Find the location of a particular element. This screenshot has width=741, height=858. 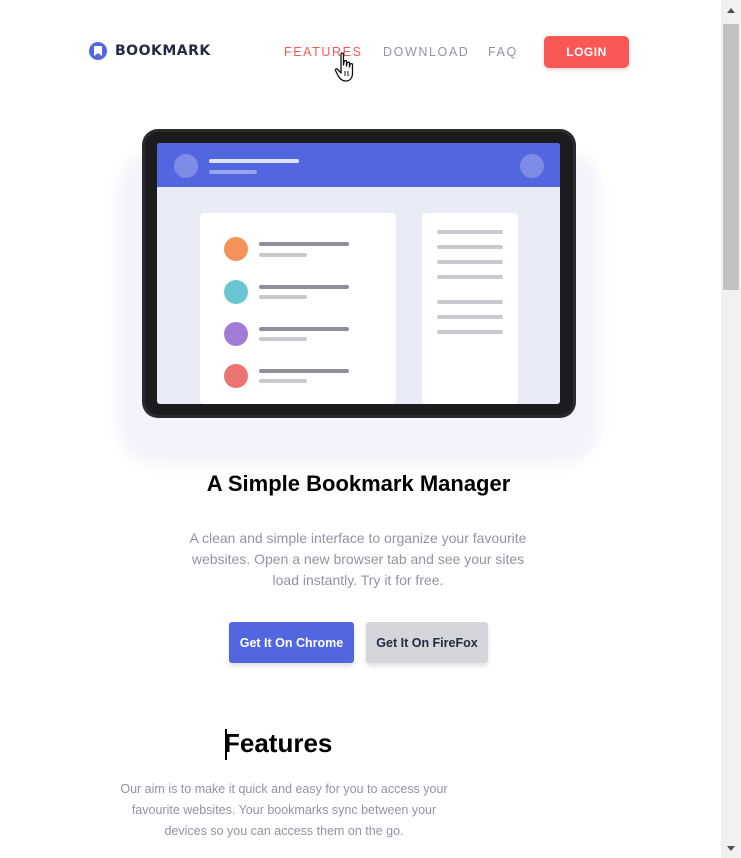

login-button: LOGIN is located at coordinates (586, 52).